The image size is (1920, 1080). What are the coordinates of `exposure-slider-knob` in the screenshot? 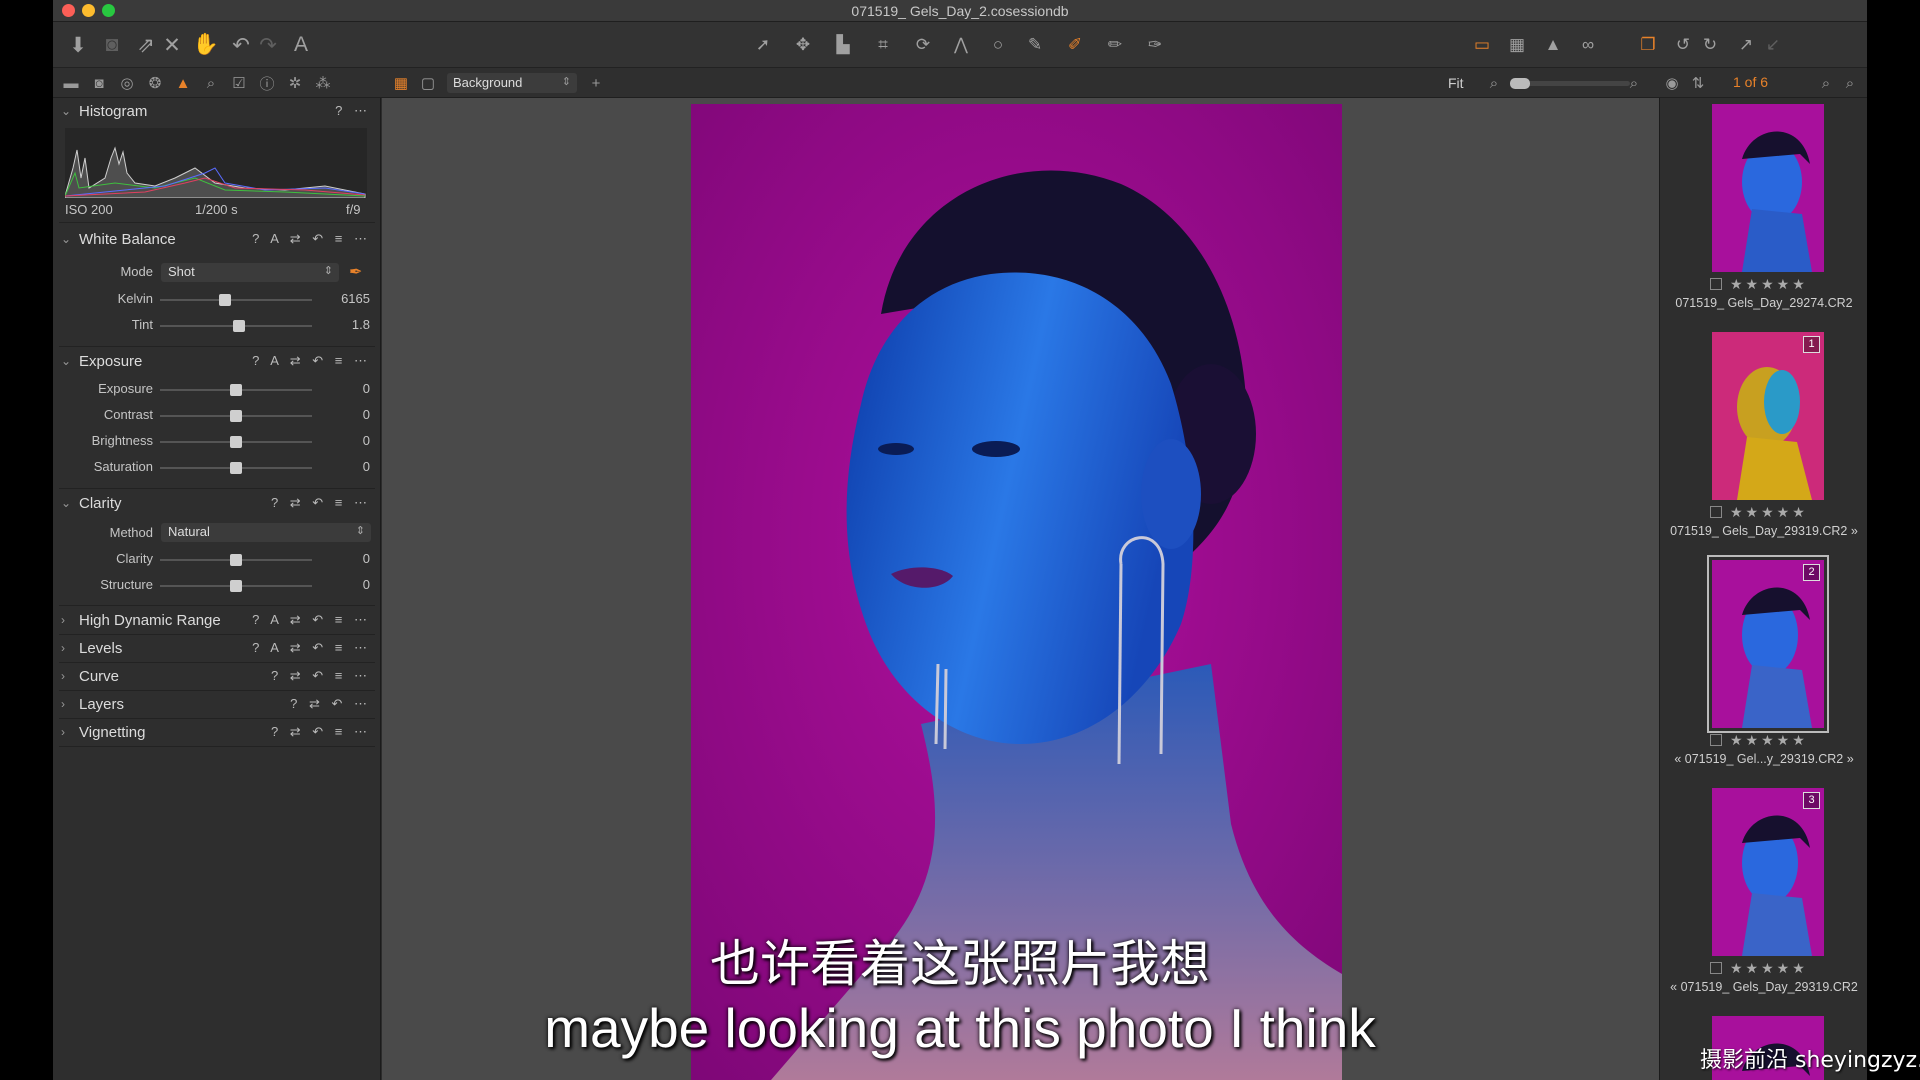 It's located at (236, 390).